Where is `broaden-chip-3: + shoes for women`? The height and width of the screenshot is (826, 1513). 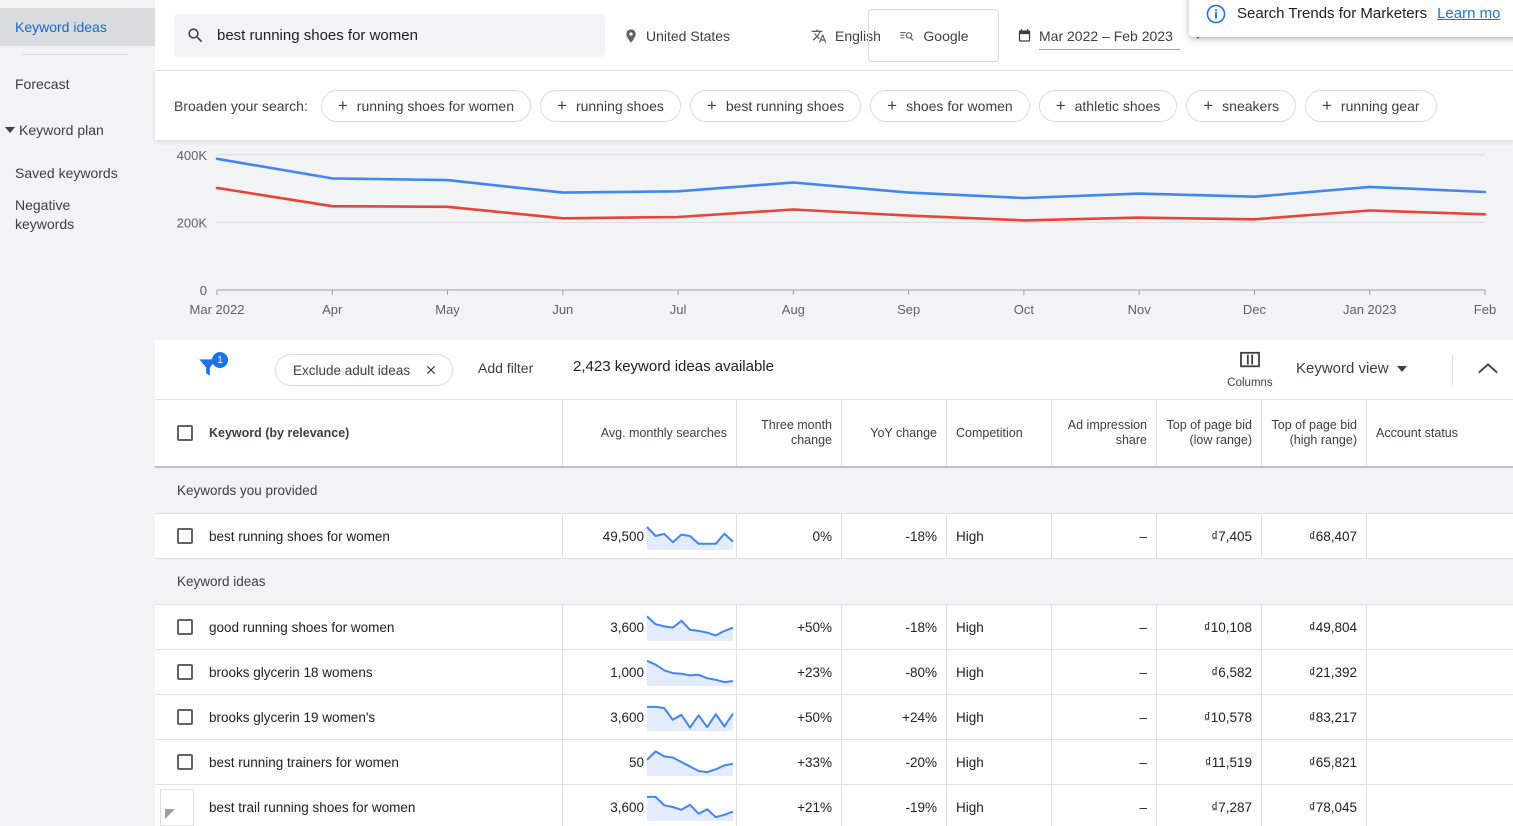
broaden-chip-3: + shoes for women is located at coordinates (950, 105).